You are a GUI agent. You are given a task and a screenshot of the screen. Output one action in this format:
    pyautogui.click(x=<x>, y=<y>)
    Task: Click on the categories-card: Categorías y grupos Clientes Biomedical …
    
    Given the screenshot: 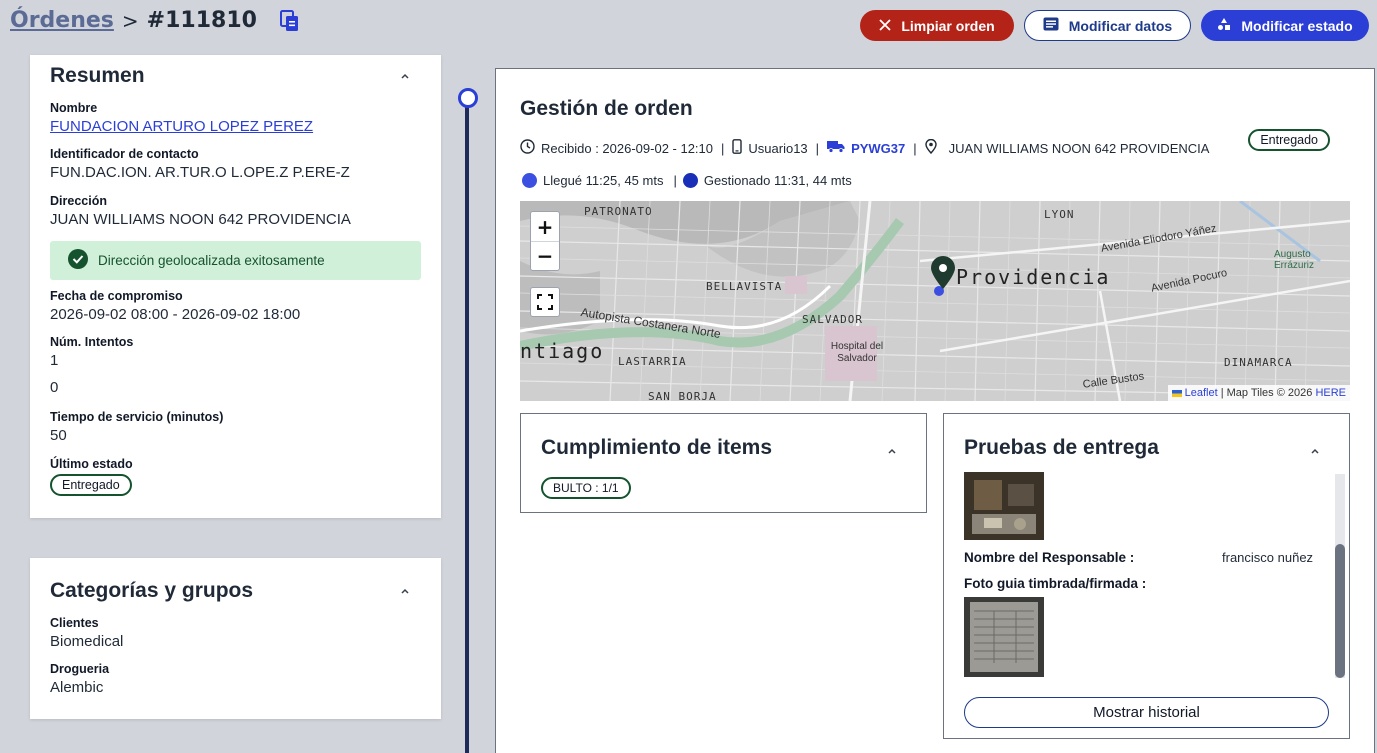 What is the action you would take?
    pyautogui.click(x=235, y=638)
    